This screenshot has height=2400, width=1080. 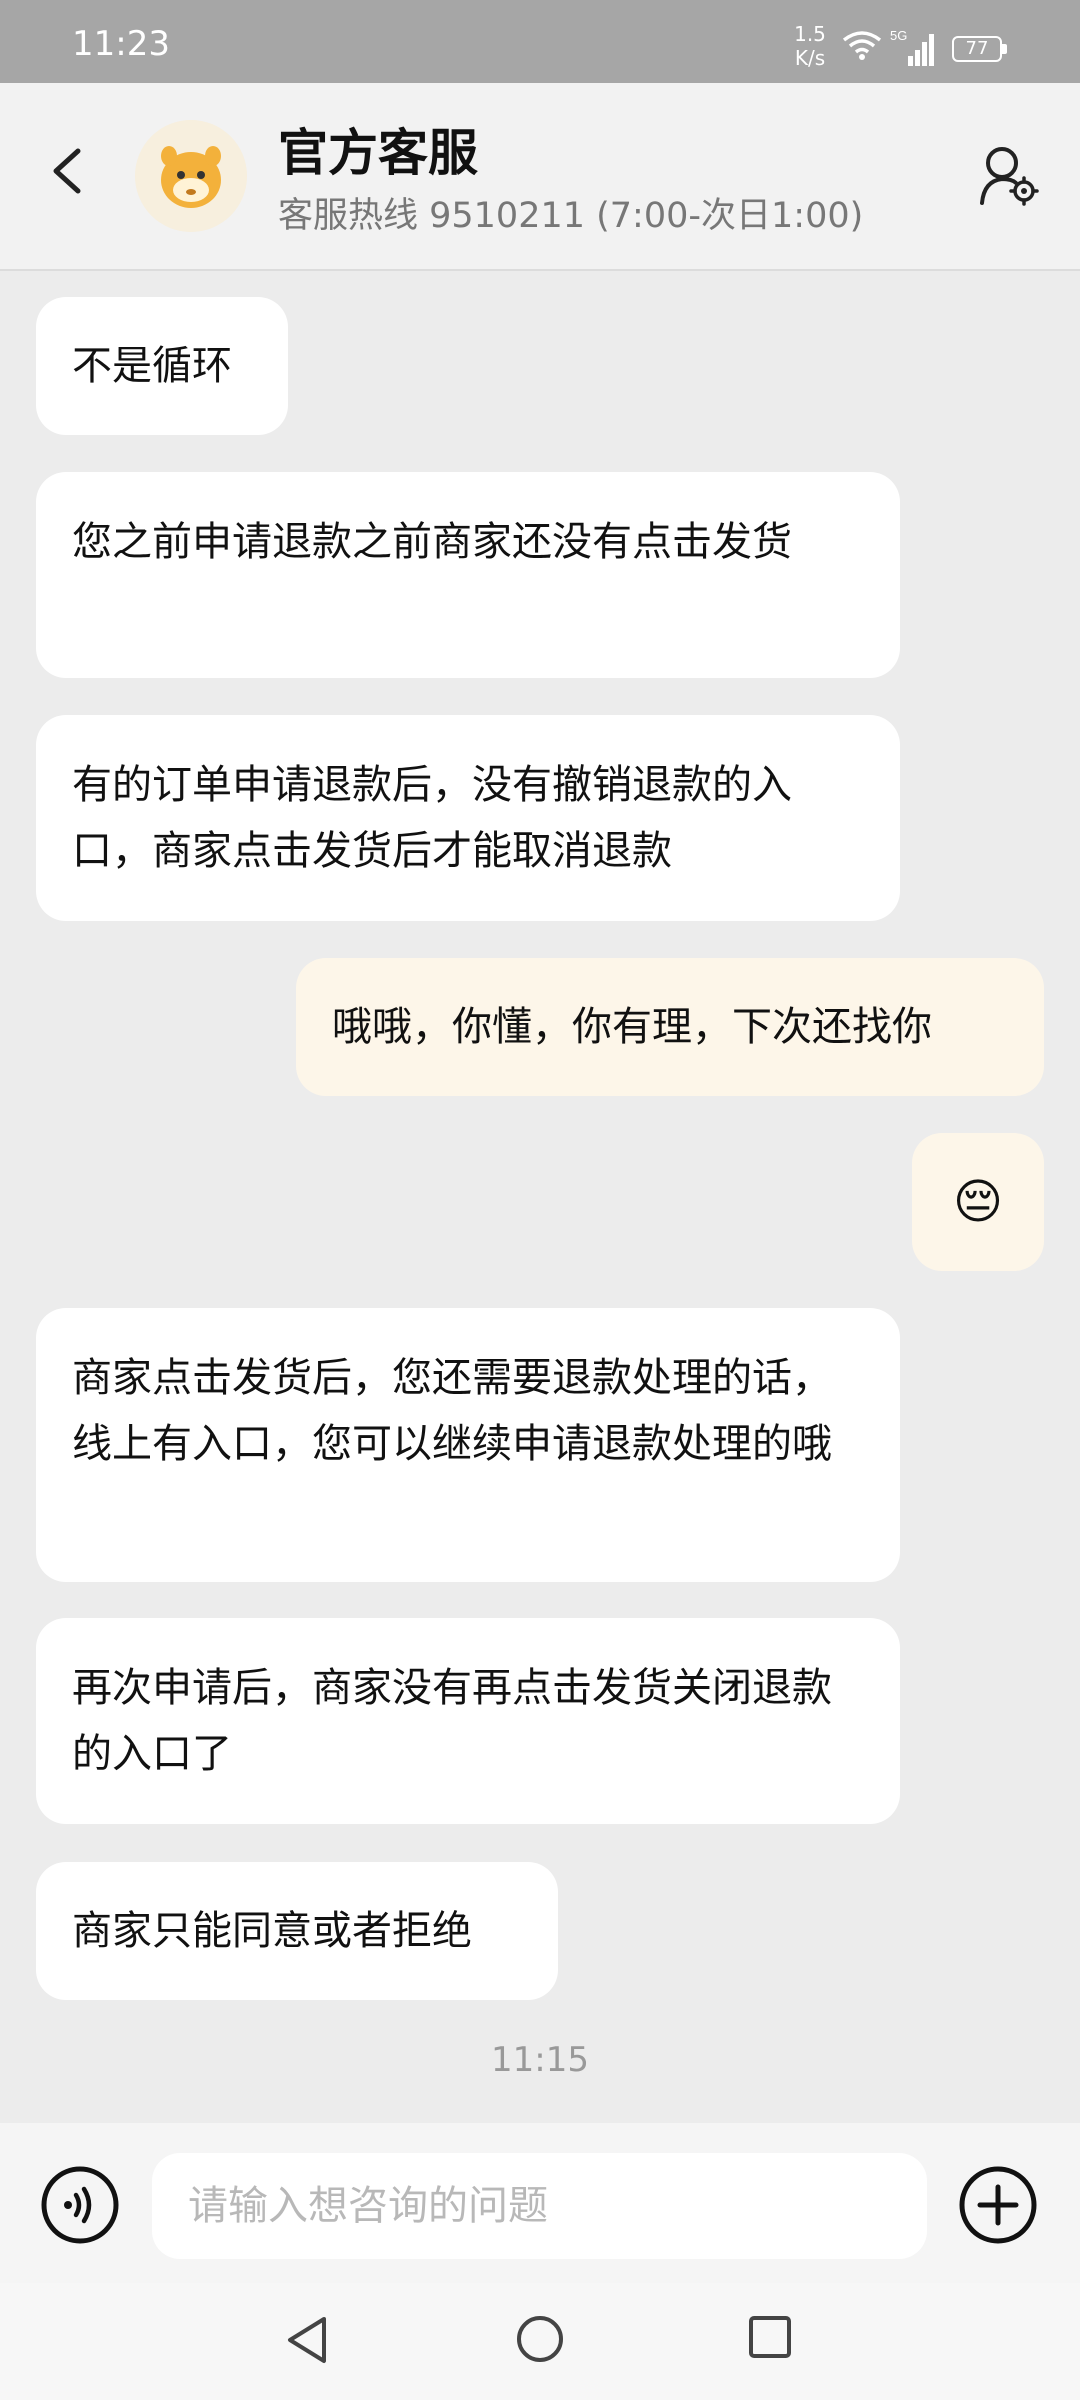 I want to click on avatar, so click(x=191, y=176).